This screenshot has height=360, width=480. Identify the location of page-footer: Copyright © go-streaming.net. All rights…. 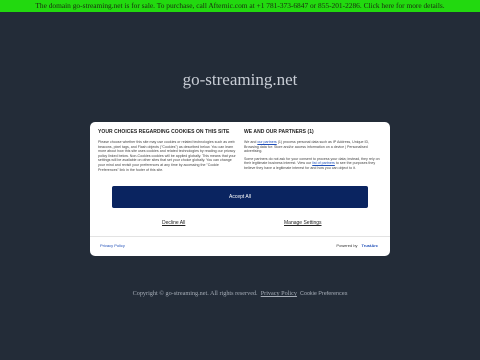
(240, 293).